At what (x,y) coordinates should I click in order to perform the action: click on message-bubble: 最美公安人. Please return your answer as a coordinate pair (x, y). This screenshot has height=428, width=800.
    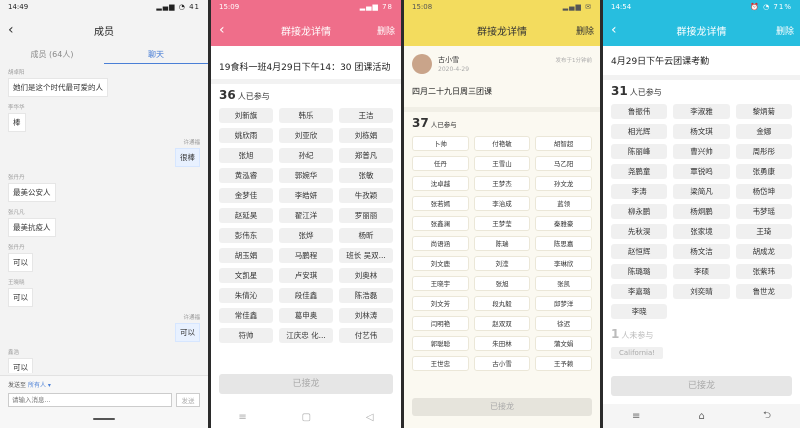
    Looking at the image, I should click on (32, 192).